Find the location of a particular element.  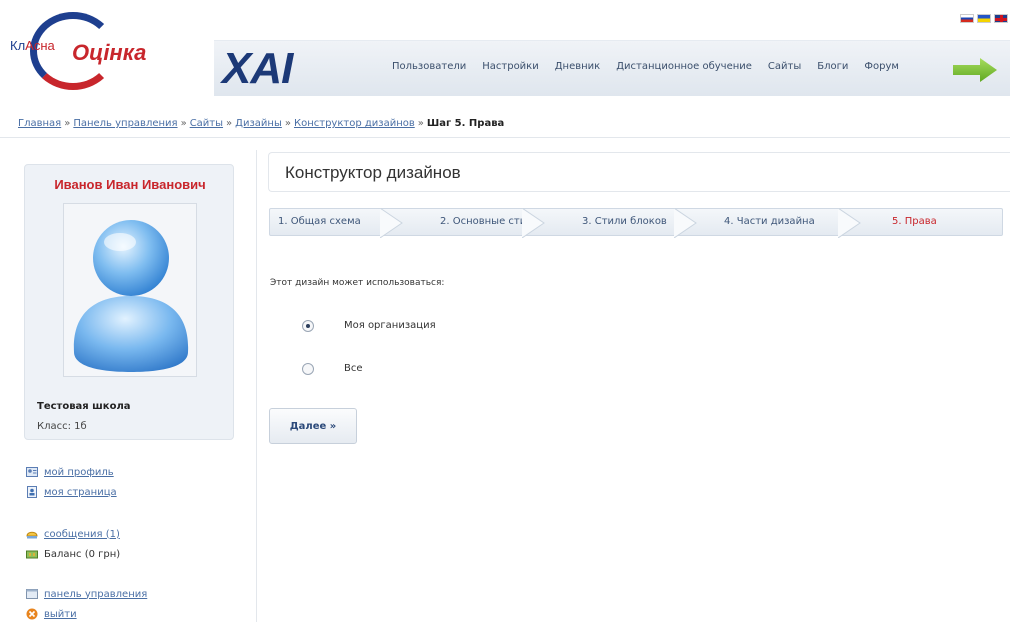

page-icon is located at coordinates (32, 492).